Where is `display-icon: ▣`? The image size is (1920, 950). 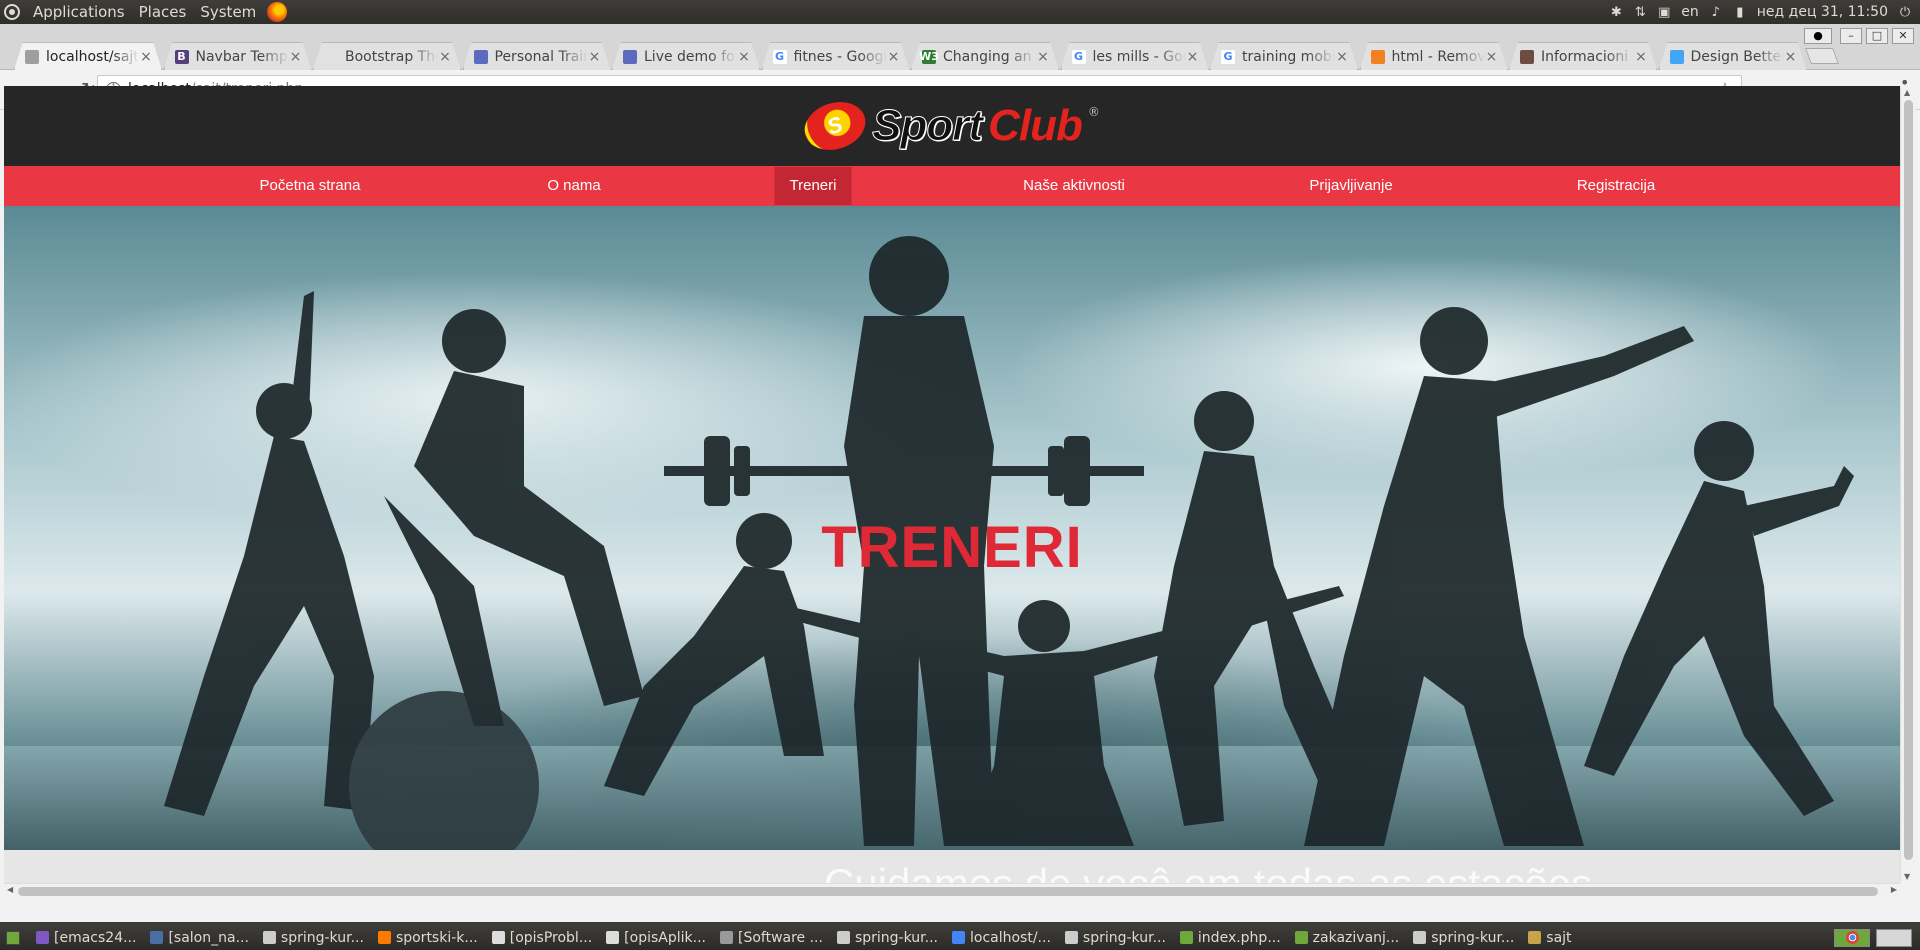 display-icon: ▣ is located at coordinates (1664, 12).